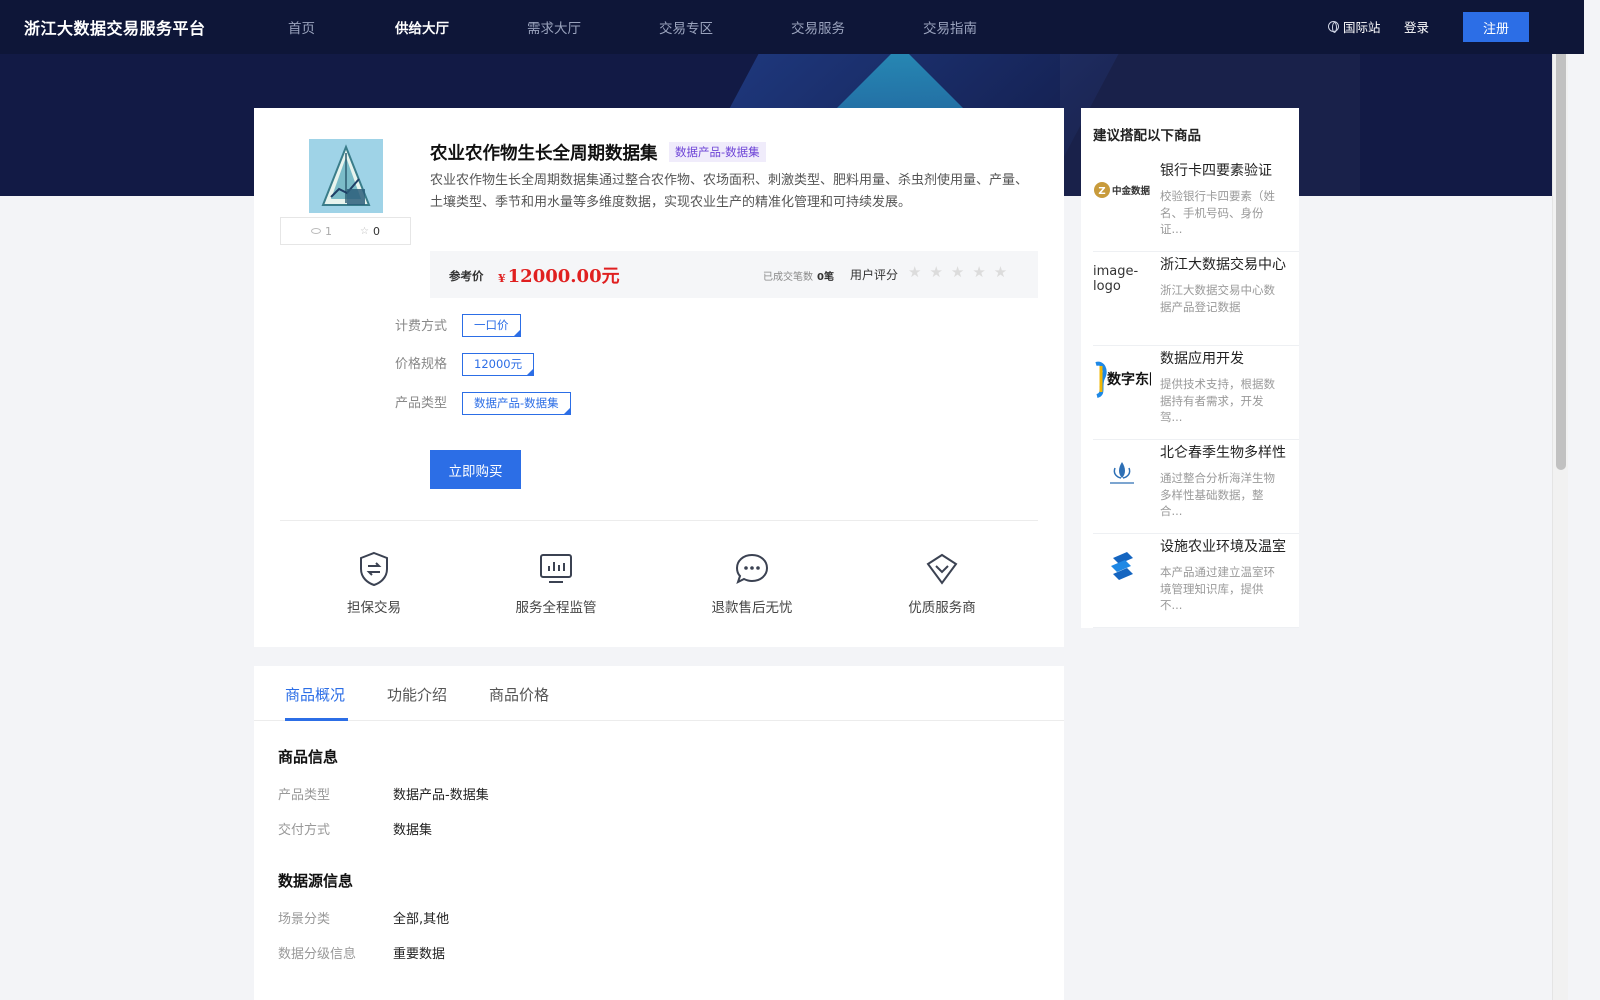 The width and height of the screenshot is (1600, 1000). What do you see at coordinates (115, 27) in the screenshot?
I see `brand-logo-text: 浙江大数据交易服务平台` at bounding box center [115, 27].